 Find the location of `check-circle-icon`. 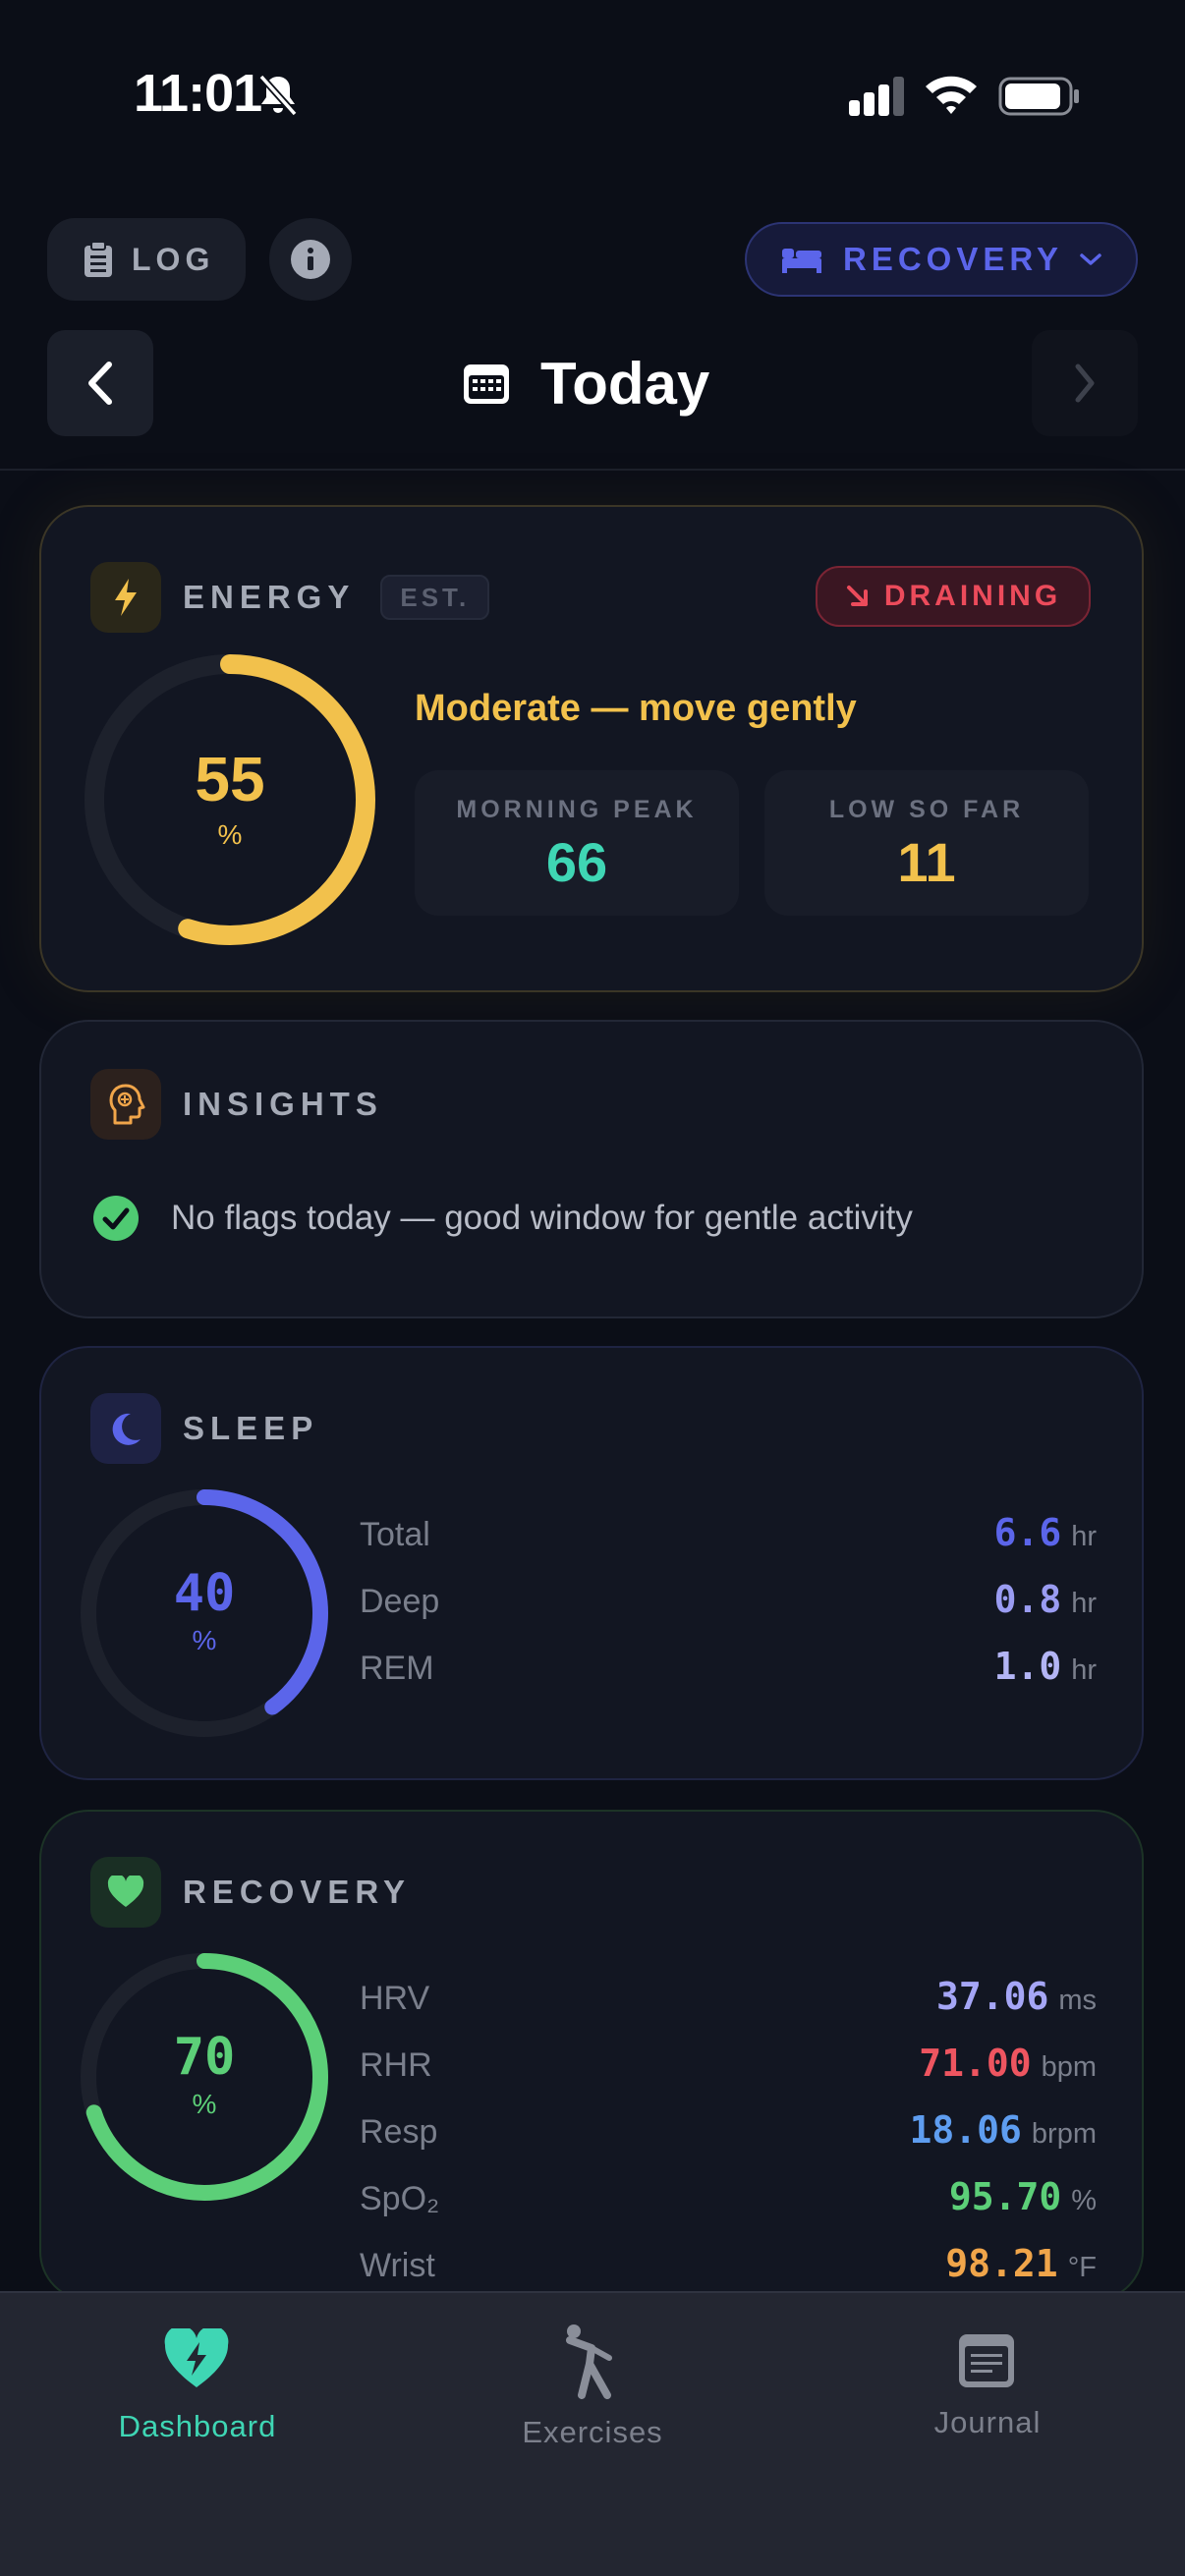

check-circle-icon is located at coordinates (116, 1218).